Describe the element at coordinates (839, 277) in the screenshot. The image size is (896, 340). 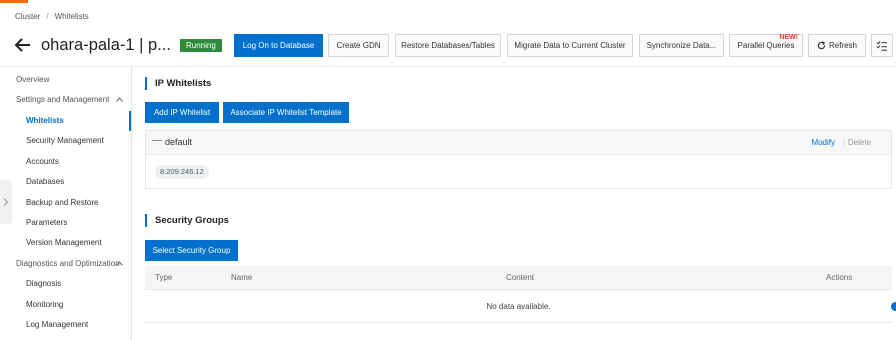
I see `column-actions: Actions` at that location.